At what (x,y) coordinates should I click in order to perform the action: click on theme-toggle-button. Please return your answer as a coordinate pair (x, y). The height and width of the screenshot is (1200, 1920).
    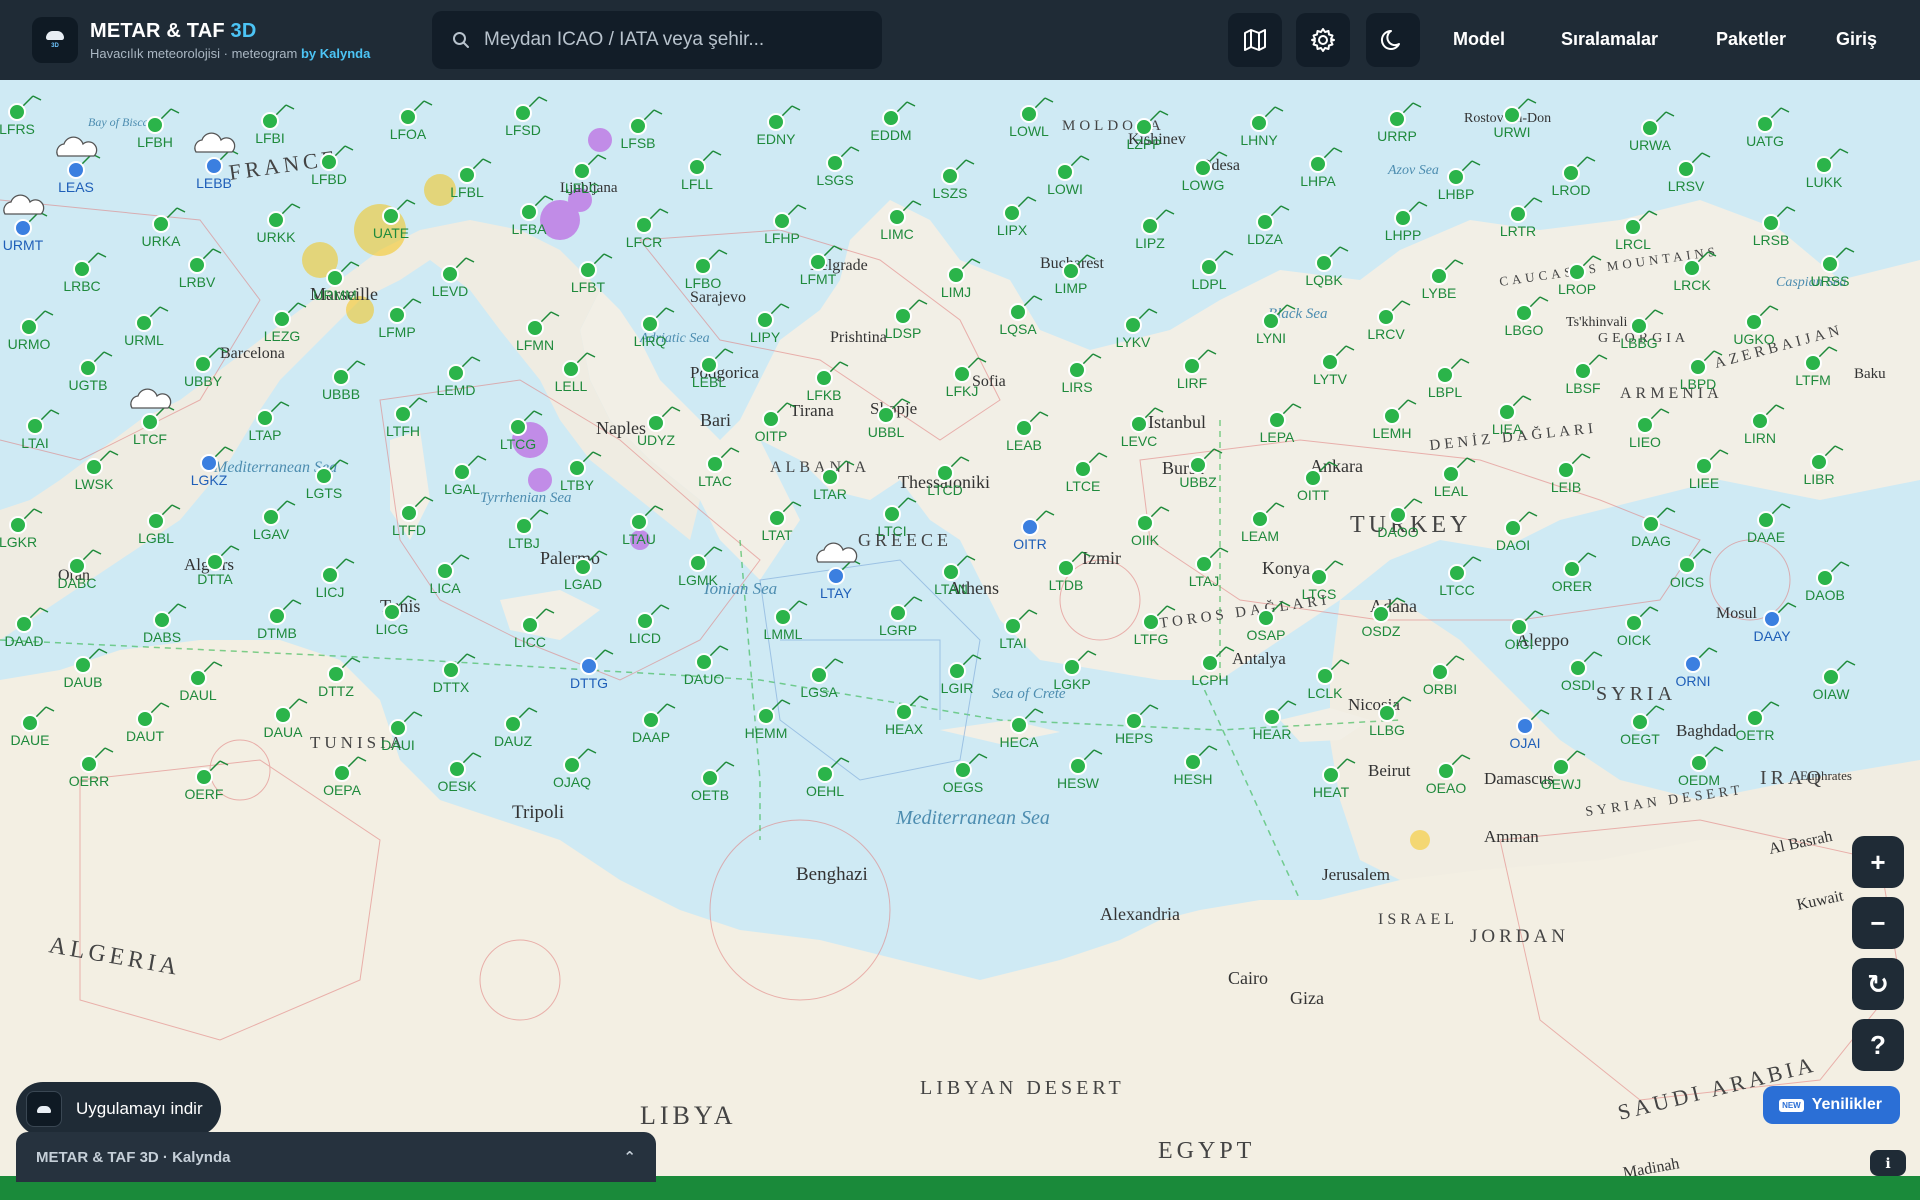
    Looking at the image, I should click on (1393, 40).